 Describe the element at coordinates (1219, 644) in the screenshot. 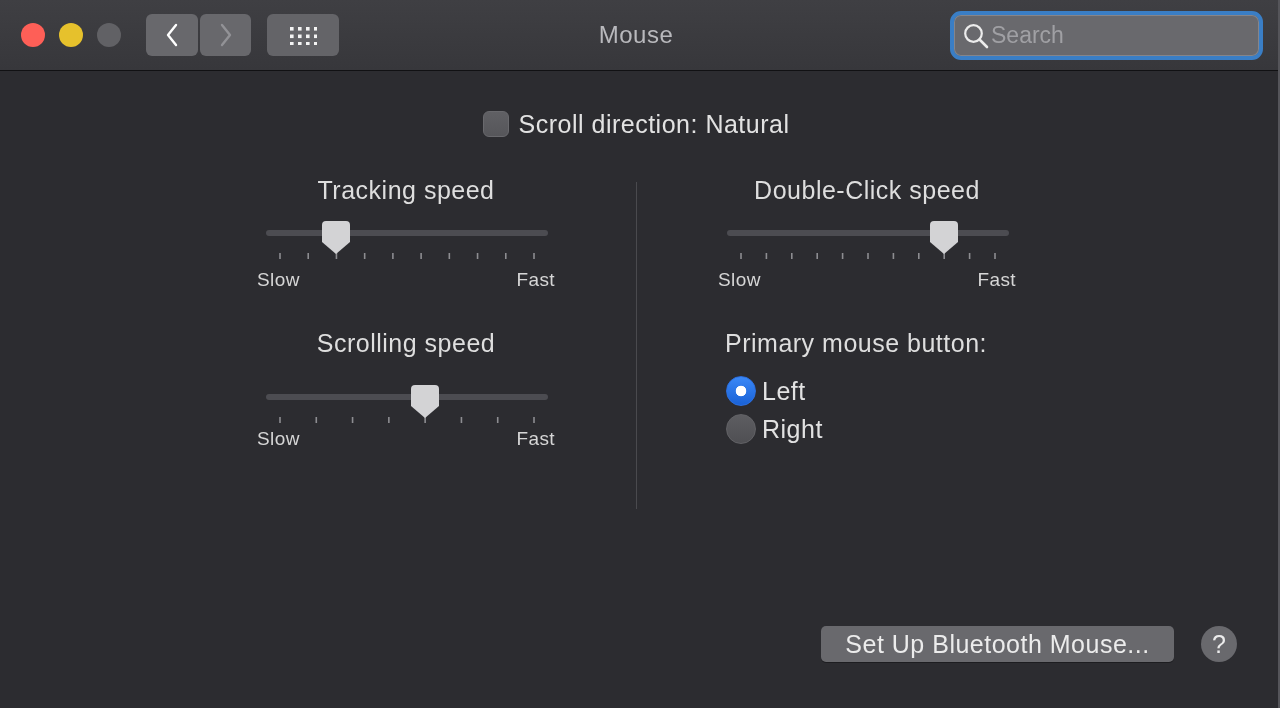

I see `help-button: ?` at that location.